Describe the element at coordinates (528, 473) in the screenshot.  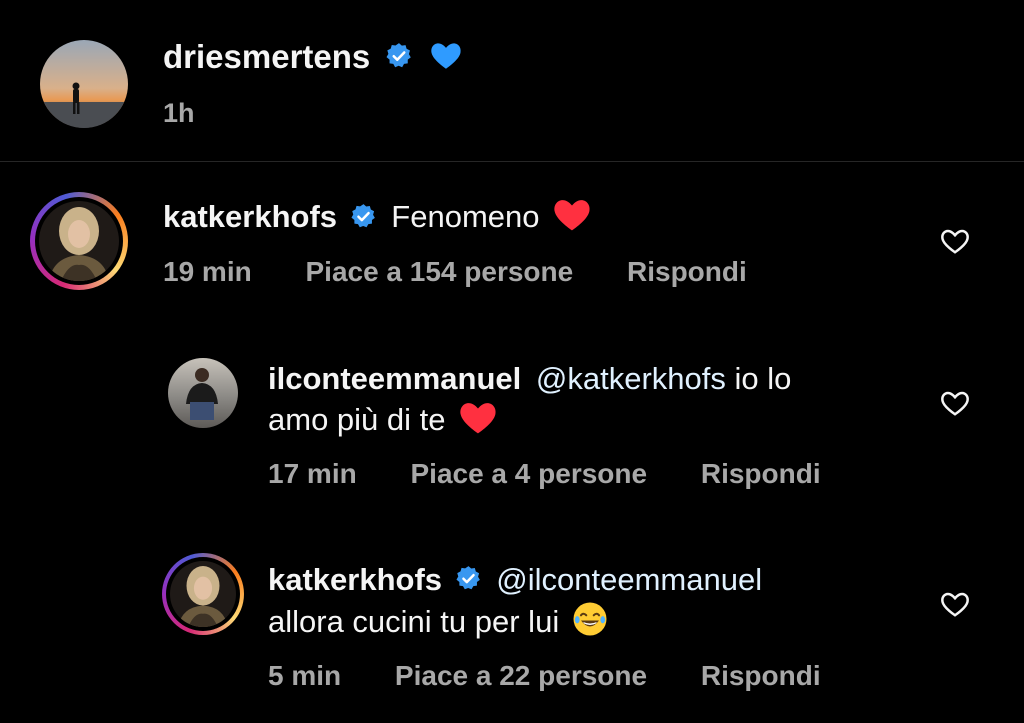
I see `comment-likes-count: Piace a 4 persone` at that location.